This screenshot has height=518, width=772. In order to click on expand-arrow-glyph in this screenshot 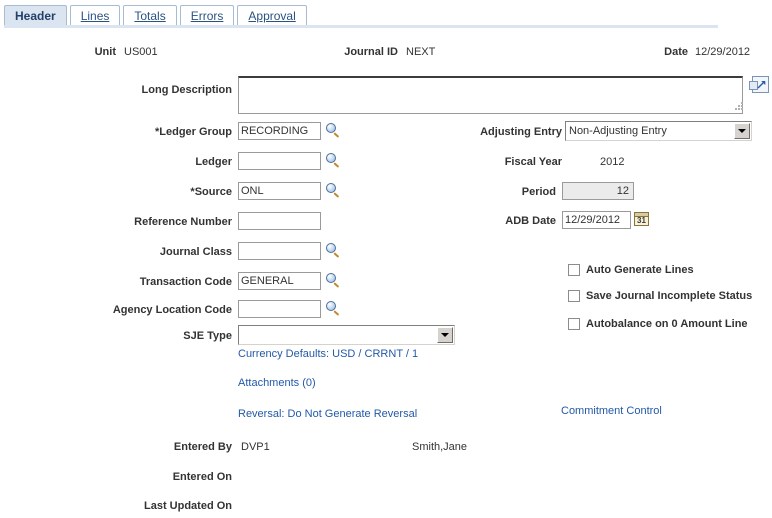, I will do `click(761, 85)`.